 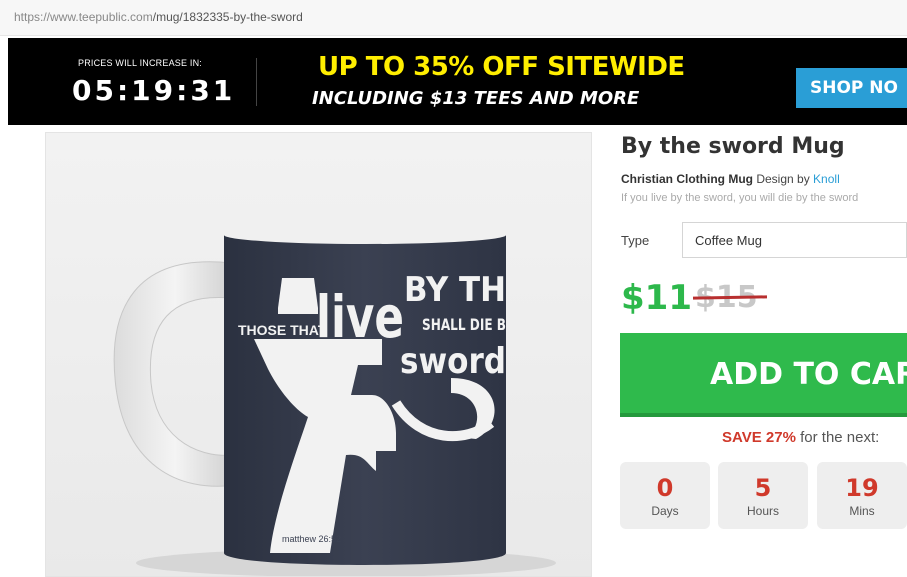 I want to click on add-to-cart-button: ADD TO CART, so click(x=763, y=375).